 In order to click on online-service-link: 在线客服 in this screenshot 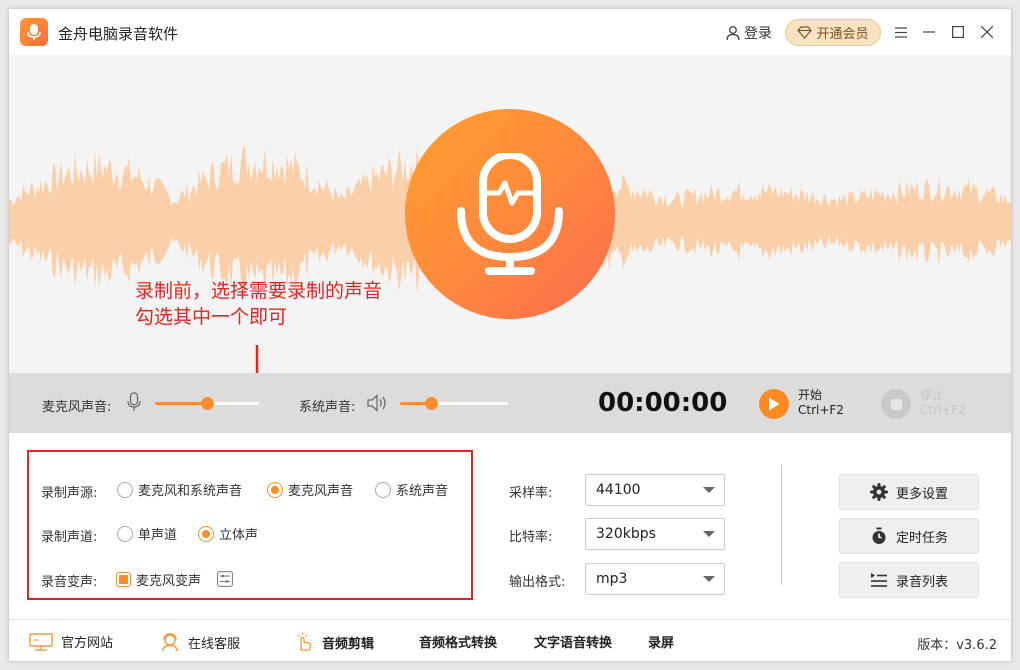, I will do `click(200, 642)`.